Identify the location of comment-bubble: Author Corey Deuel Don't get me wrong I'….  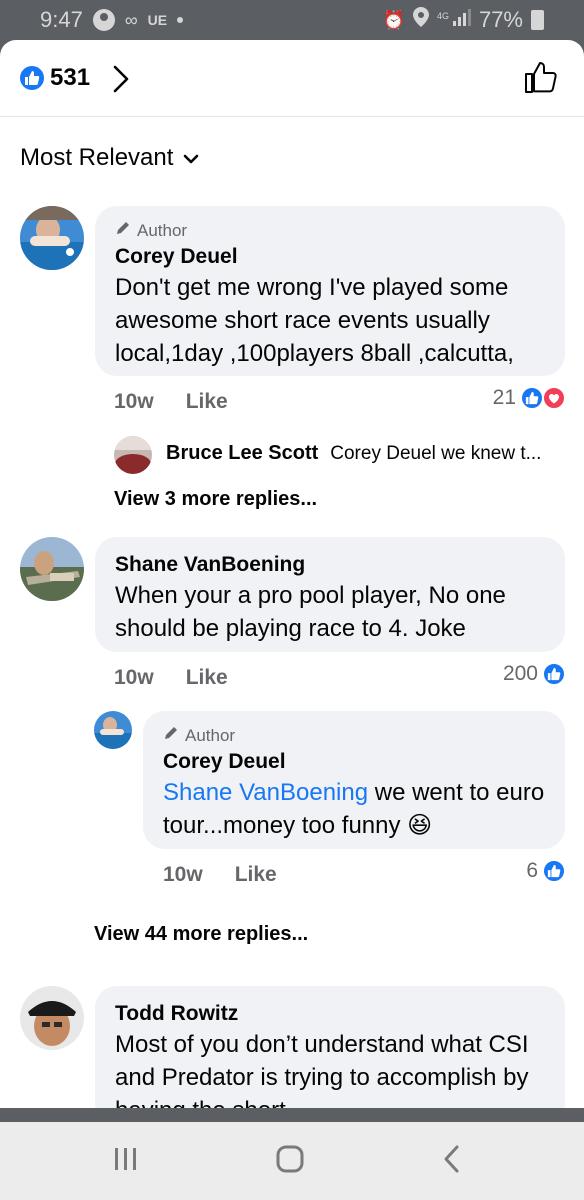
(330, 291).